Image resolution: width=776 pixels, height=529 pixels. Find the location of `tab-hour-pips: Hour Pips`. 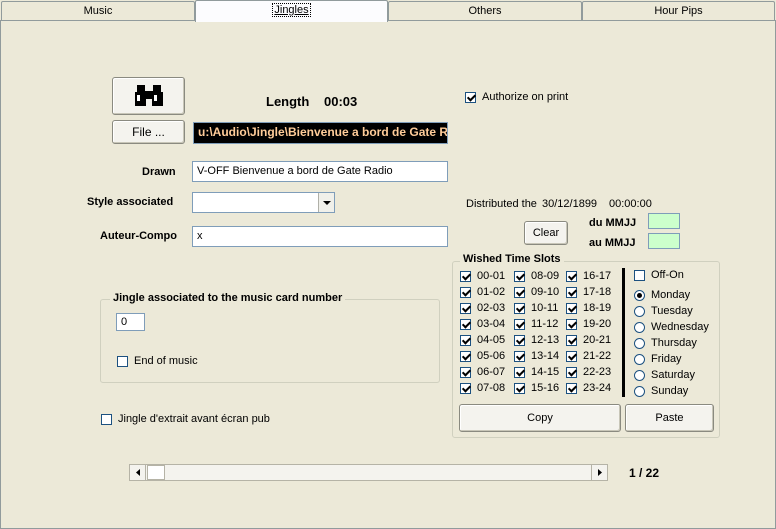

tab-hour-pips: Hour Pips is located at coordinates (678, 11).